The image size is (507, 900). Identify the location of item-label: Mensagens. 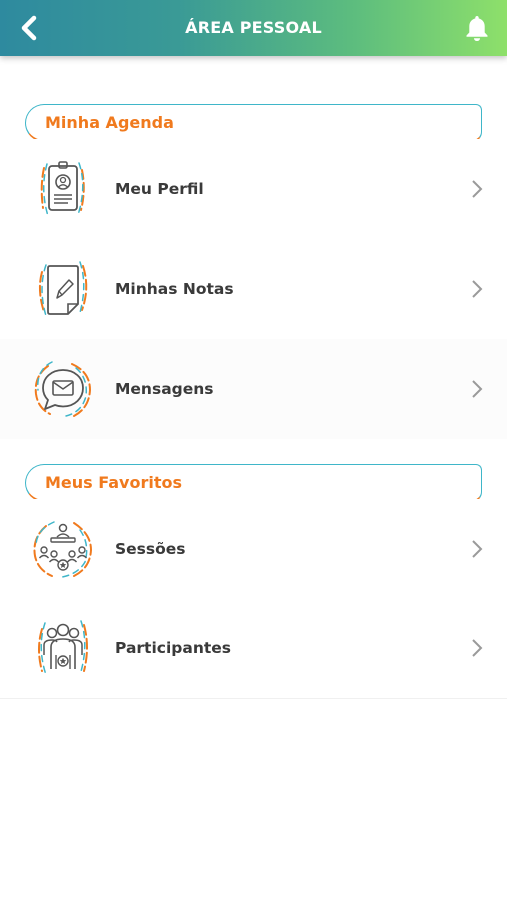
(164, 389).